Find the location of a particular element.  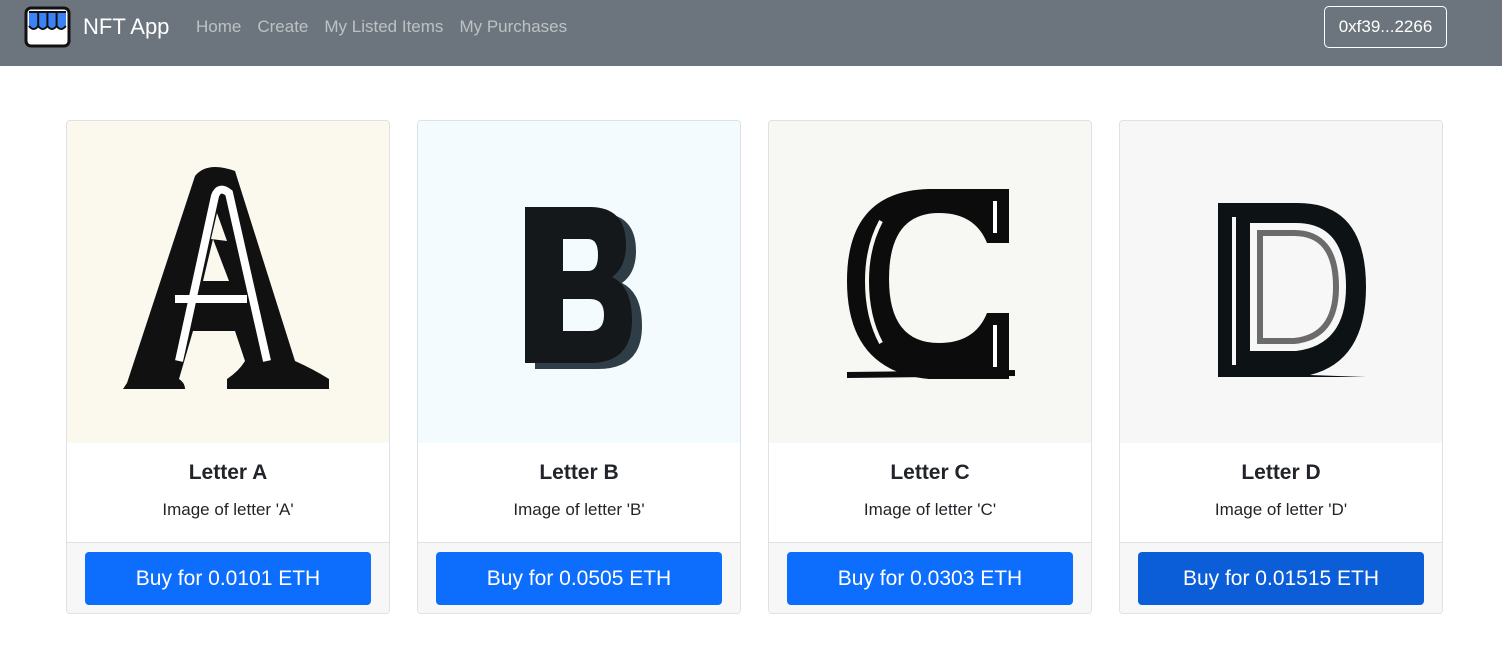

storefront-icon is located at coordinates (47, 27).